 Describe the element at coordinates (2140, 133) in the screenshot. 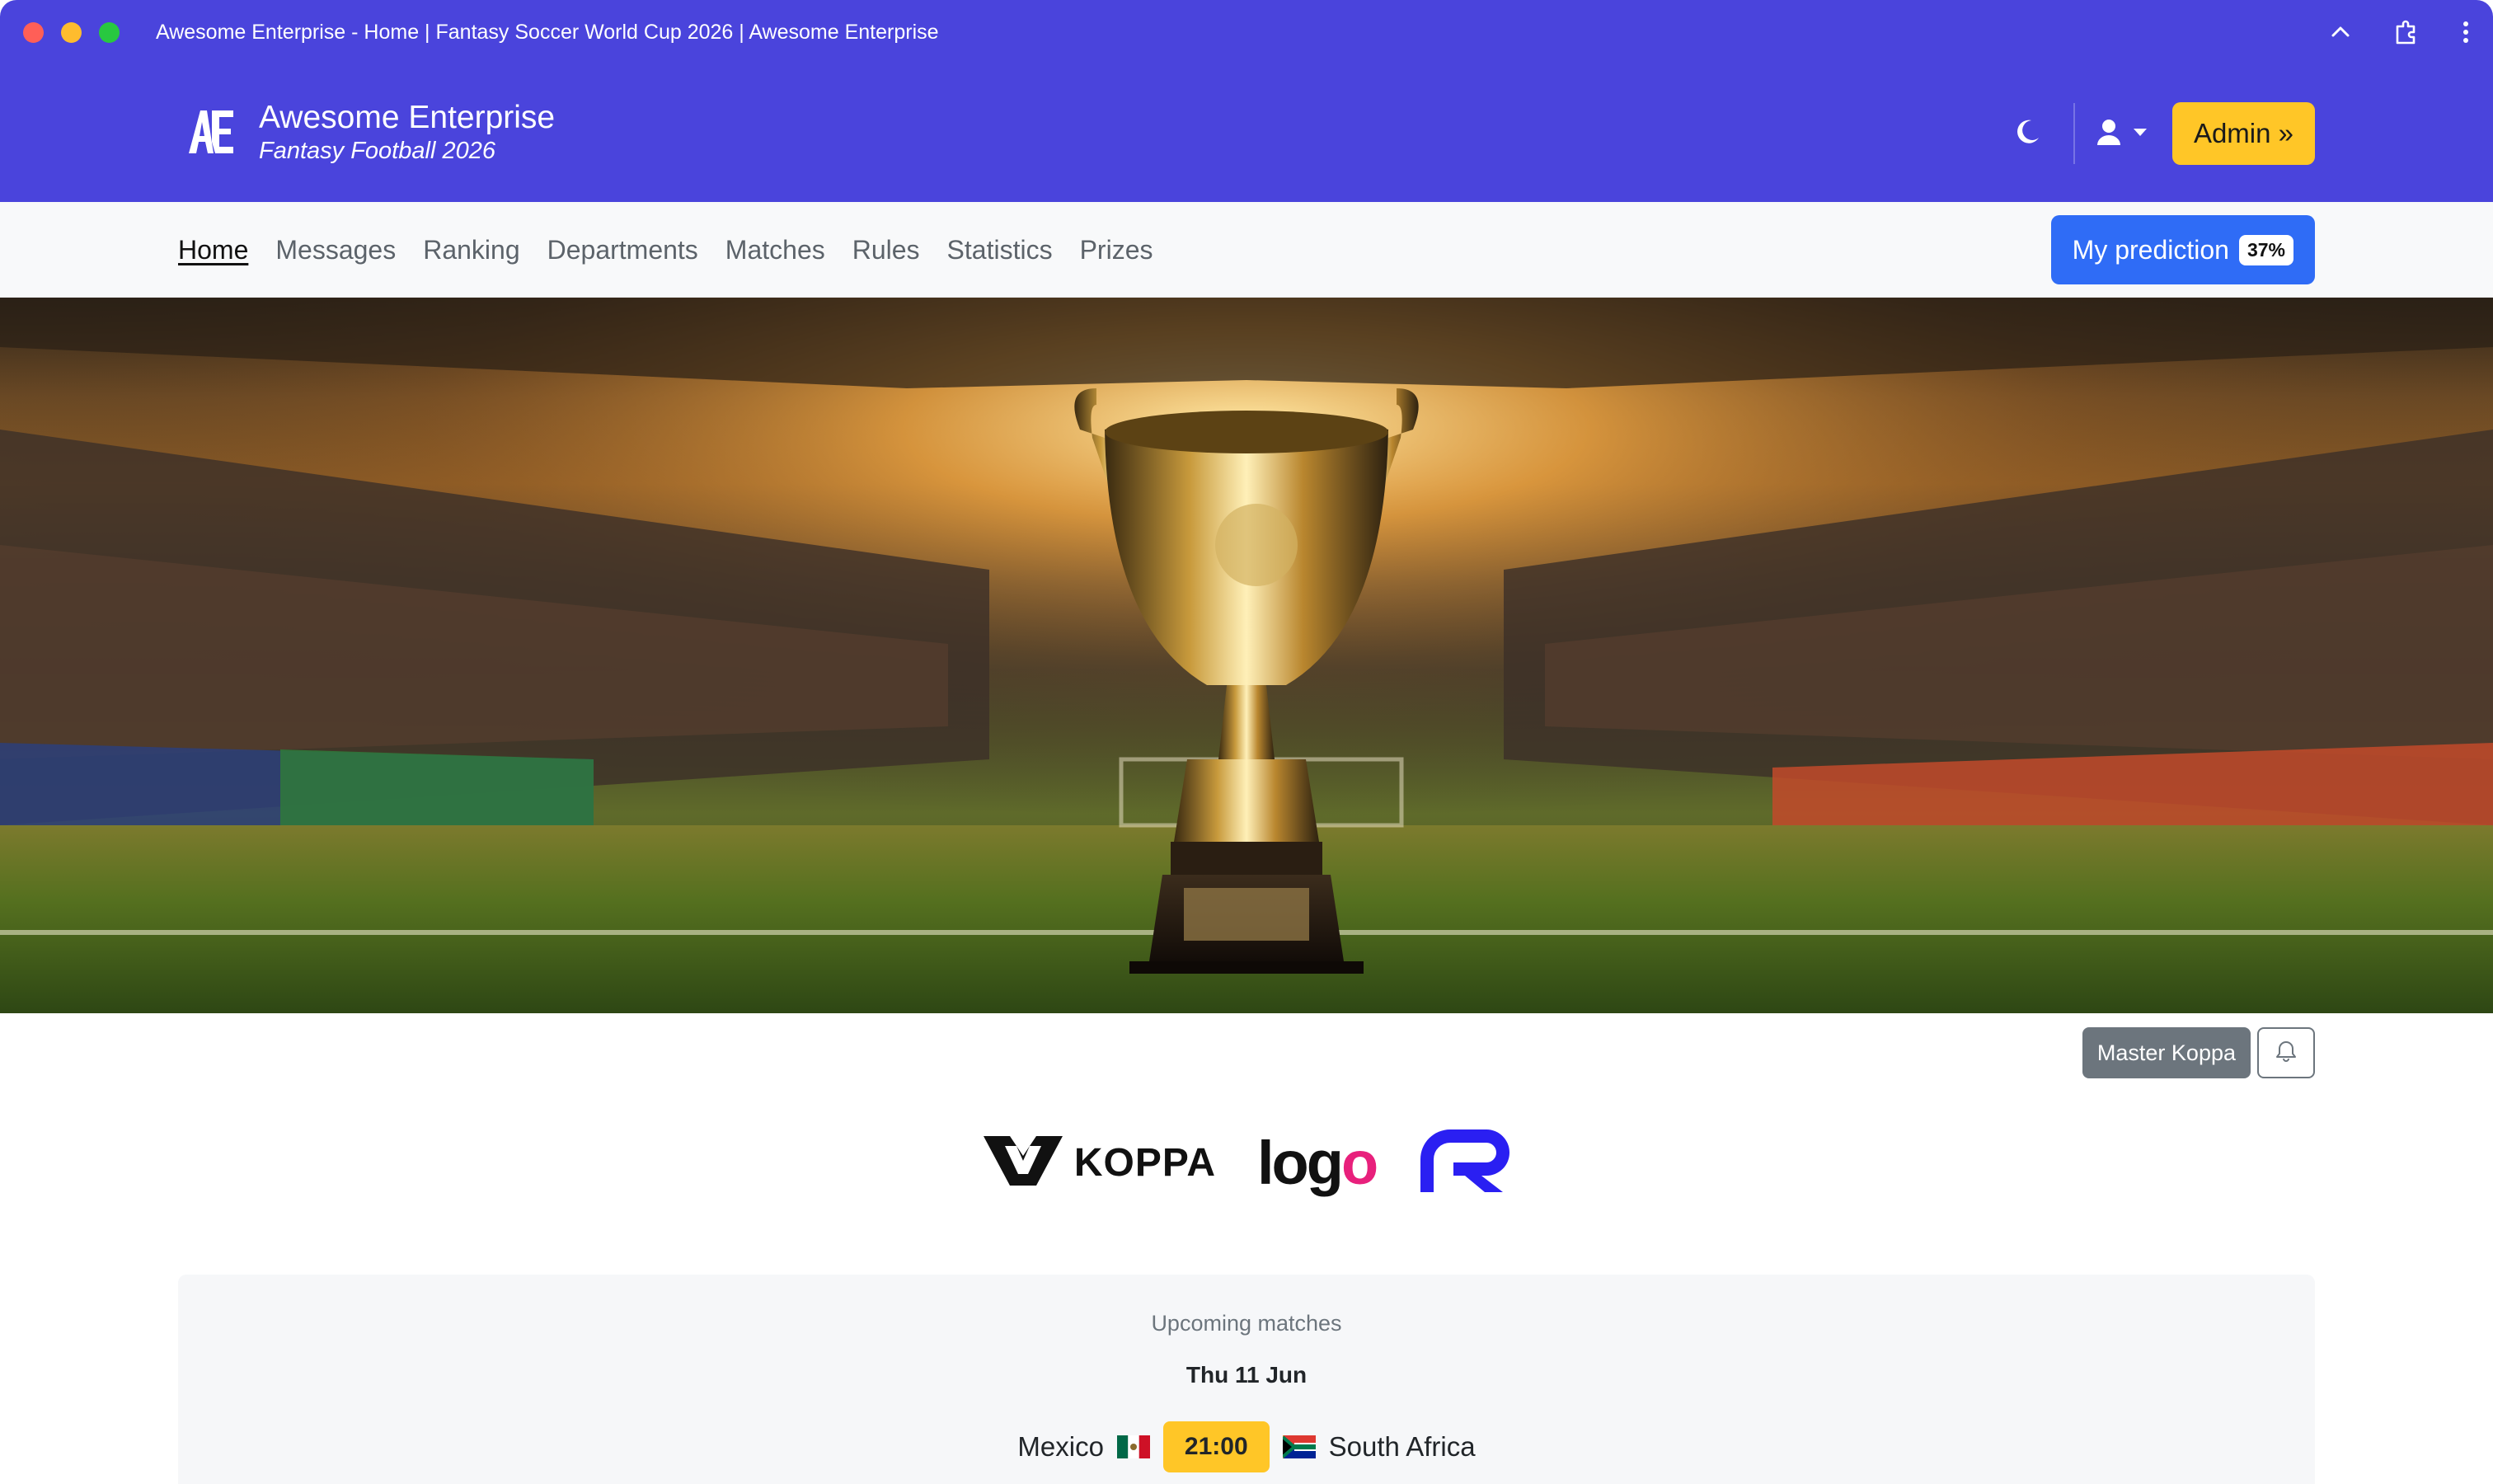

I see `caret-down-icon` at that location.